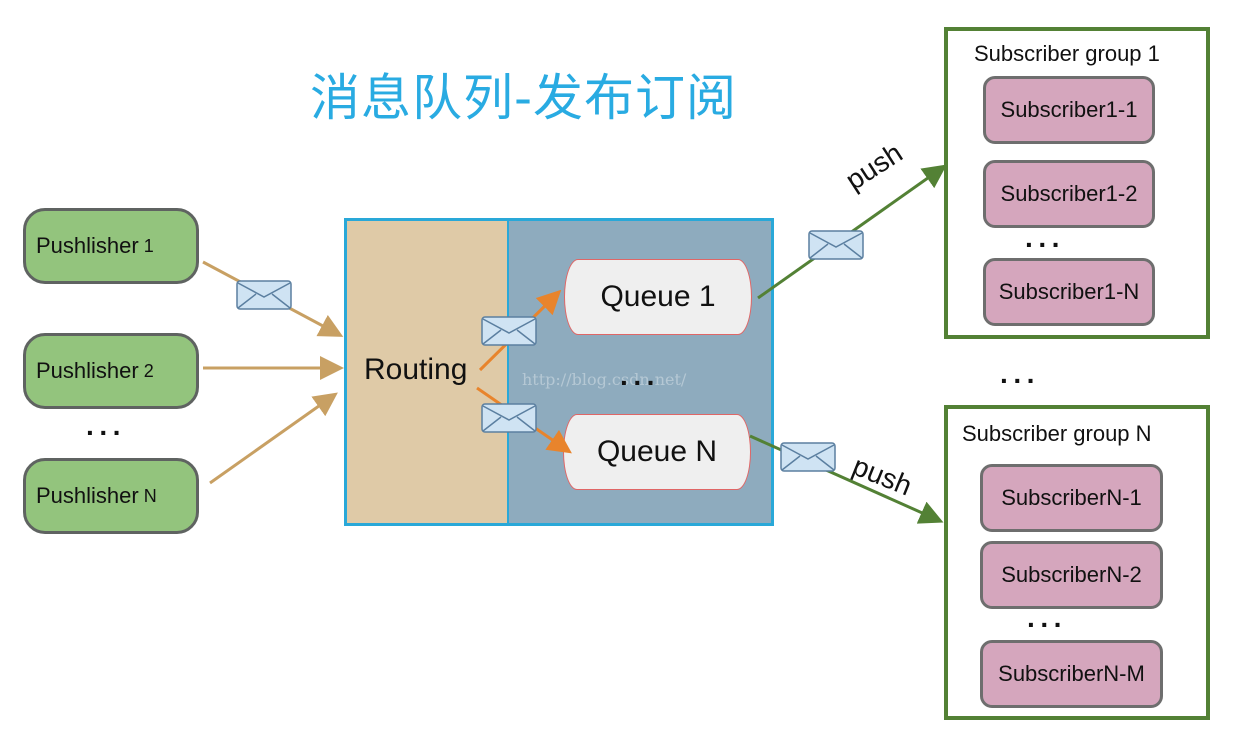 The image size is (1236, 740). I want to click on publisher-ellipsis: ···, so click(106, 432).